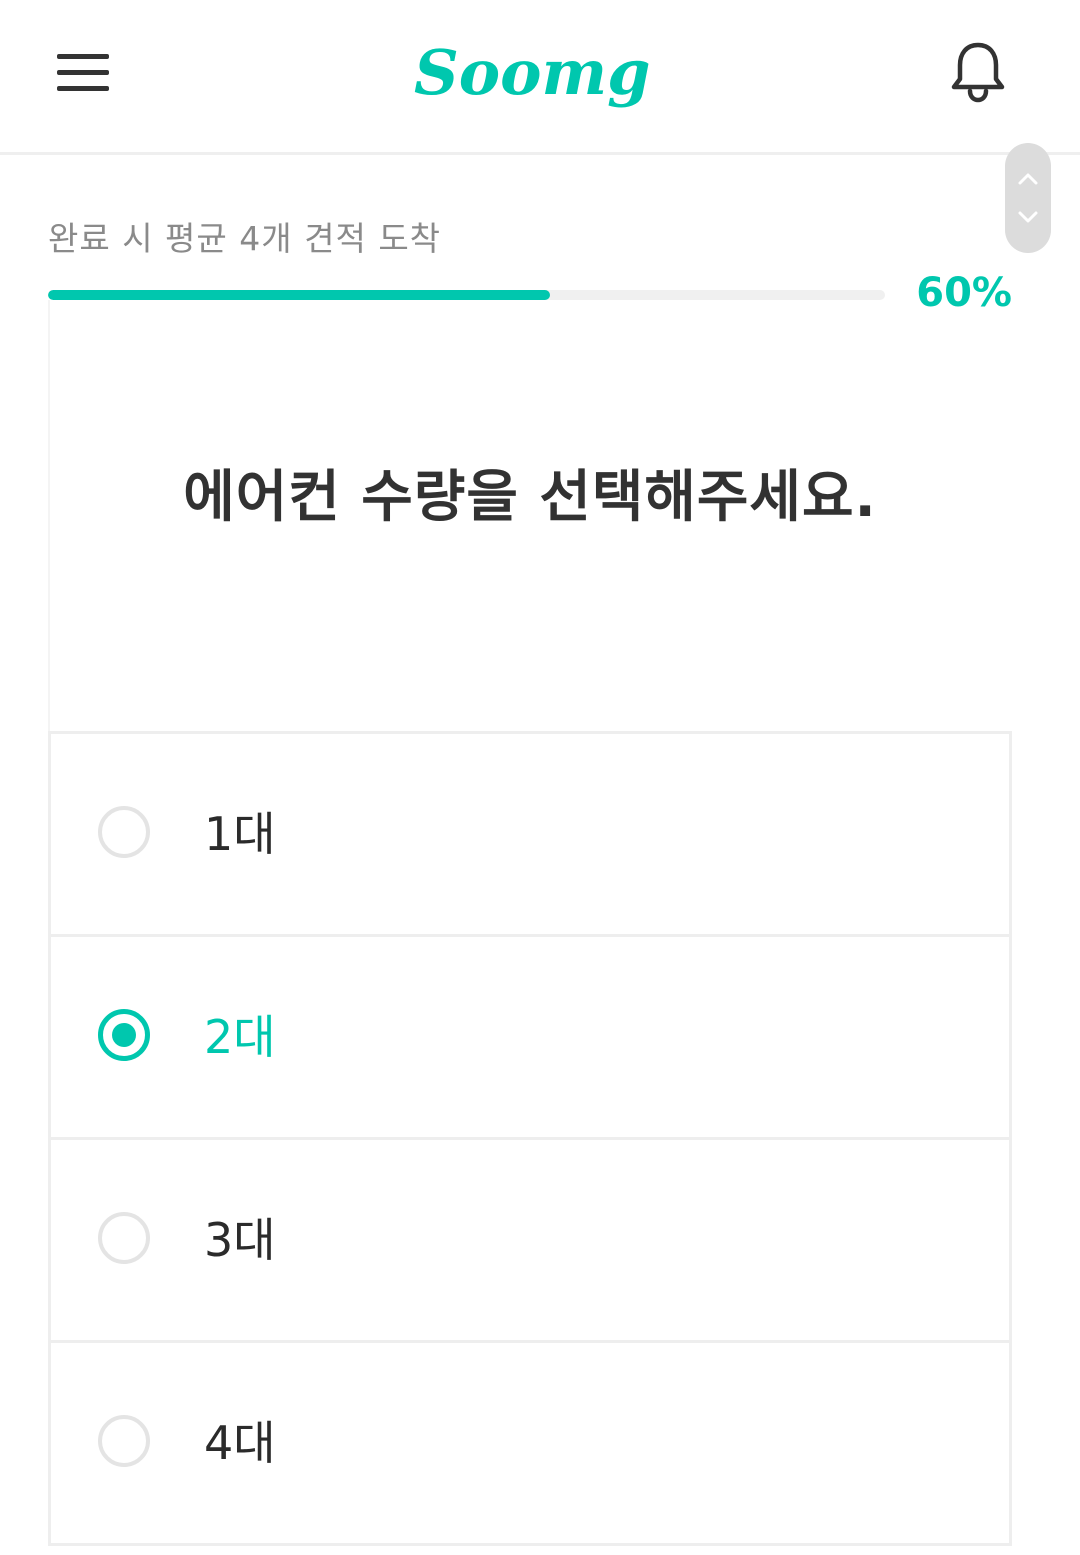 Image resolution: width=1080 pixels, height=1555 pixels. I want to click on app-header: Soomgo, so click(540, 77).